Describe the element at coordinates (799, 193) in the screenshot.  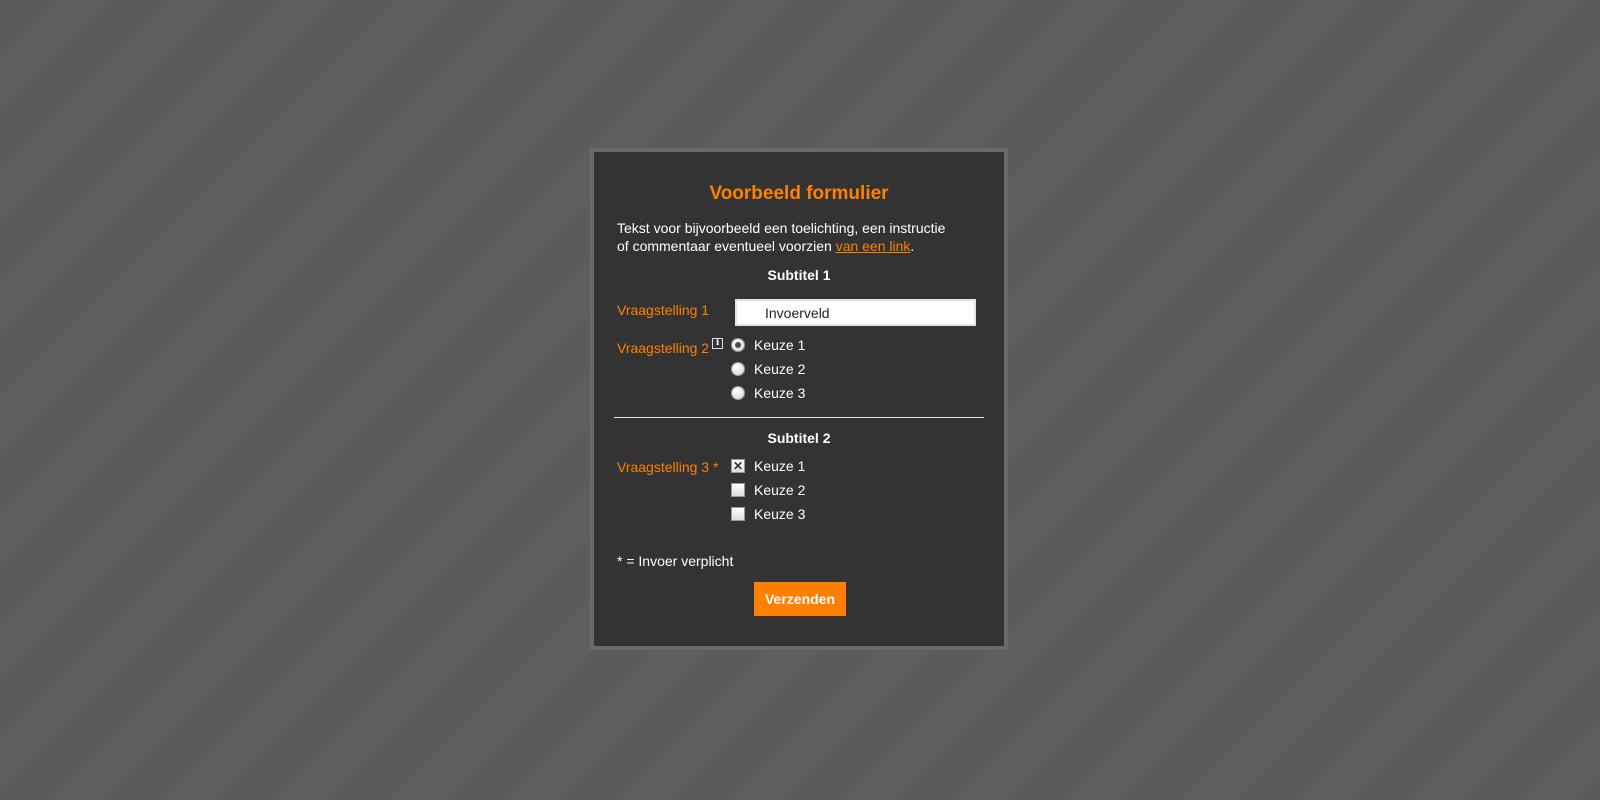
I see `form-title: Voorbeeld formulier` at that location.